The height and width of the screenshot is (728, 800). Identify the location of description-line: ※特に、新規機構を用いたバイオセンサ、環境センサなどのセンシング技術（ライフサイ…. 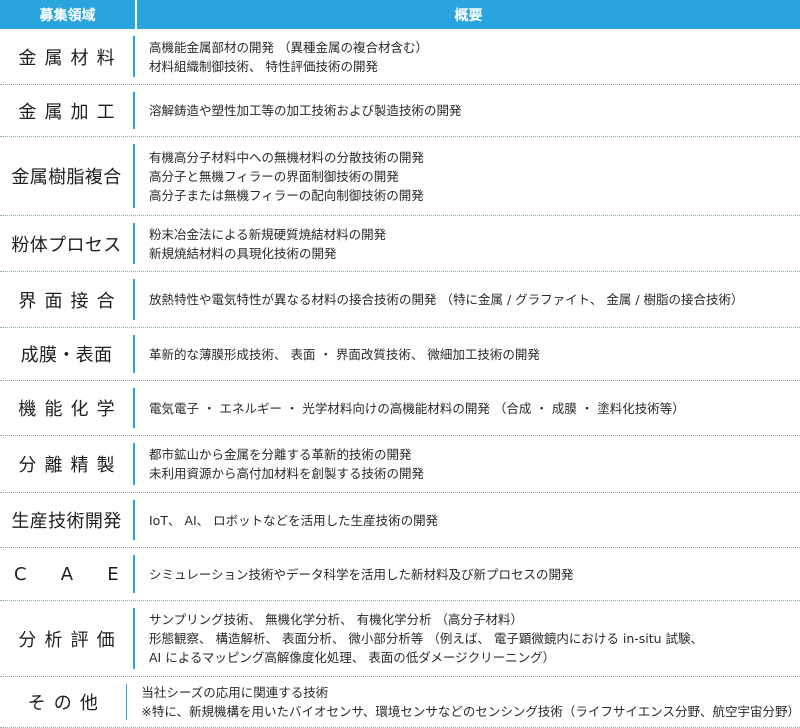
(470, 711).